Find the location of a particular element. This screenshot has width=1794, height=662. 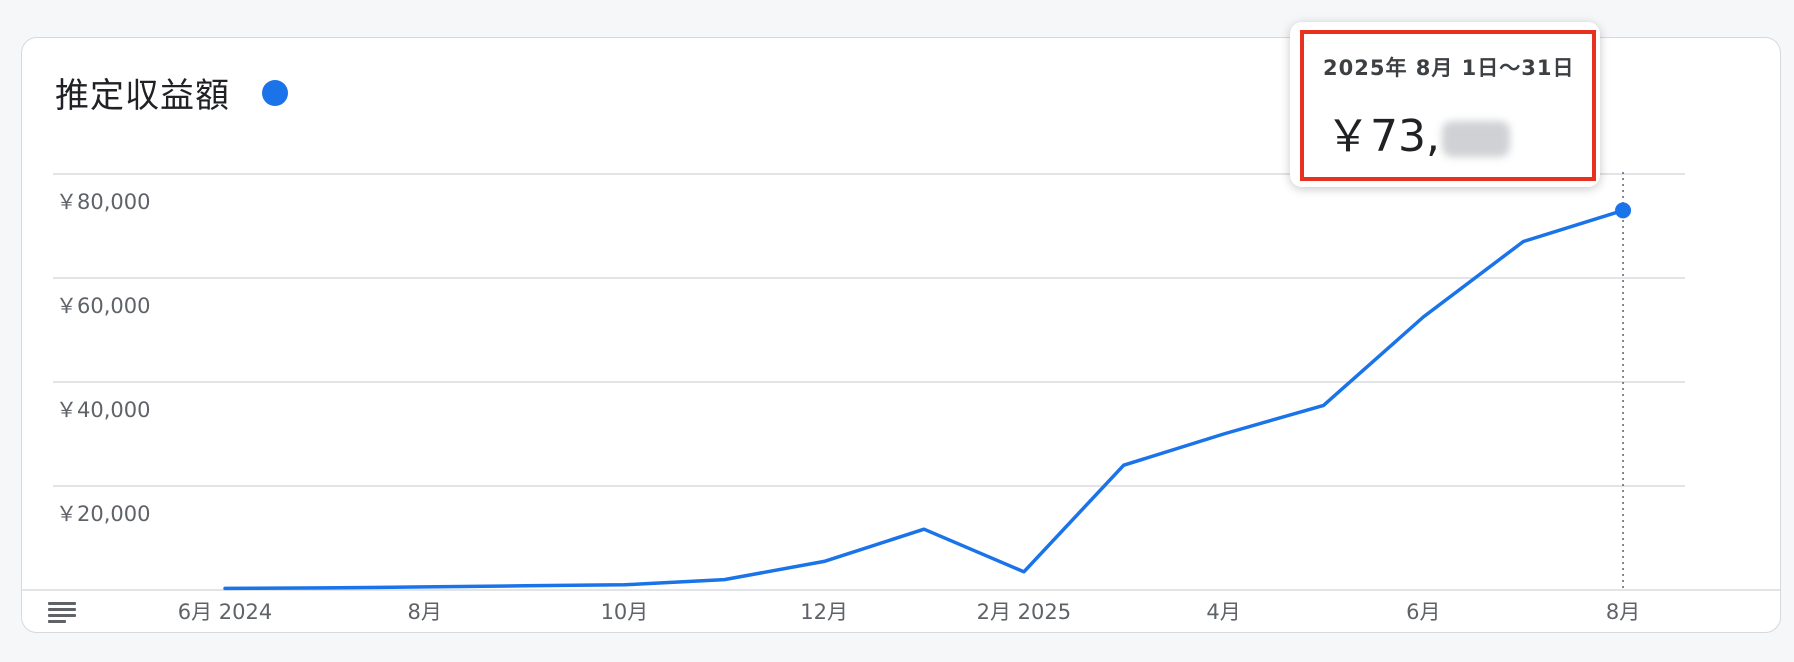

tooltip-value: ￥73, is located at coordinates (1418, 132).